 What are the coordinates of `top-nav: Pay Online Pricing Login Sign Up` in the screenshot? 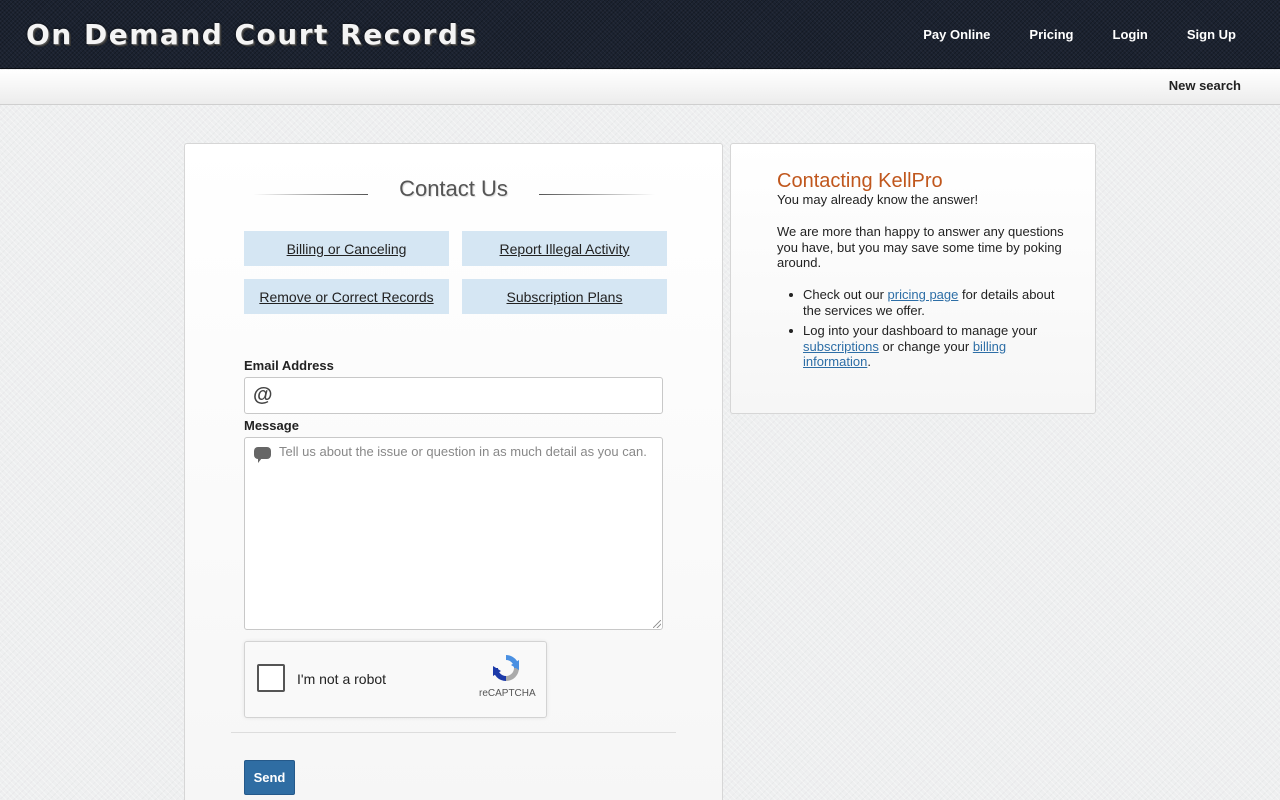 It's located at (1060, 34).